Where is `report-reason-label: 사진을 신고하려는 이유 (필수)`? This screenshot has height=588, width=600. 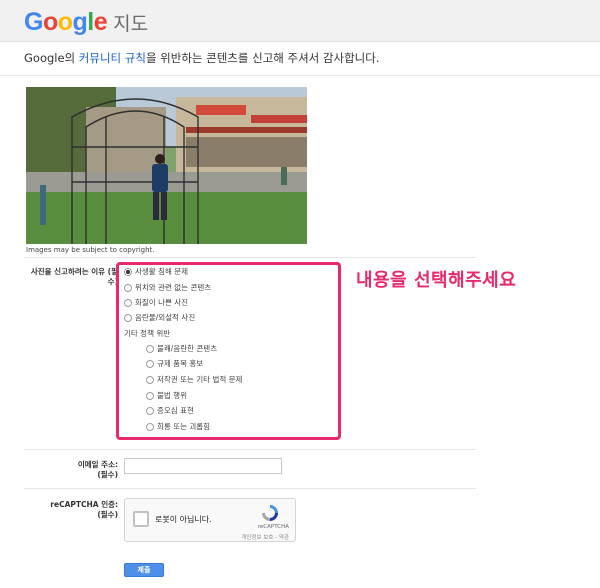 report-reason-label: 사진을 신고하려는 이유 (필수) is located at coordinates (74, 276).